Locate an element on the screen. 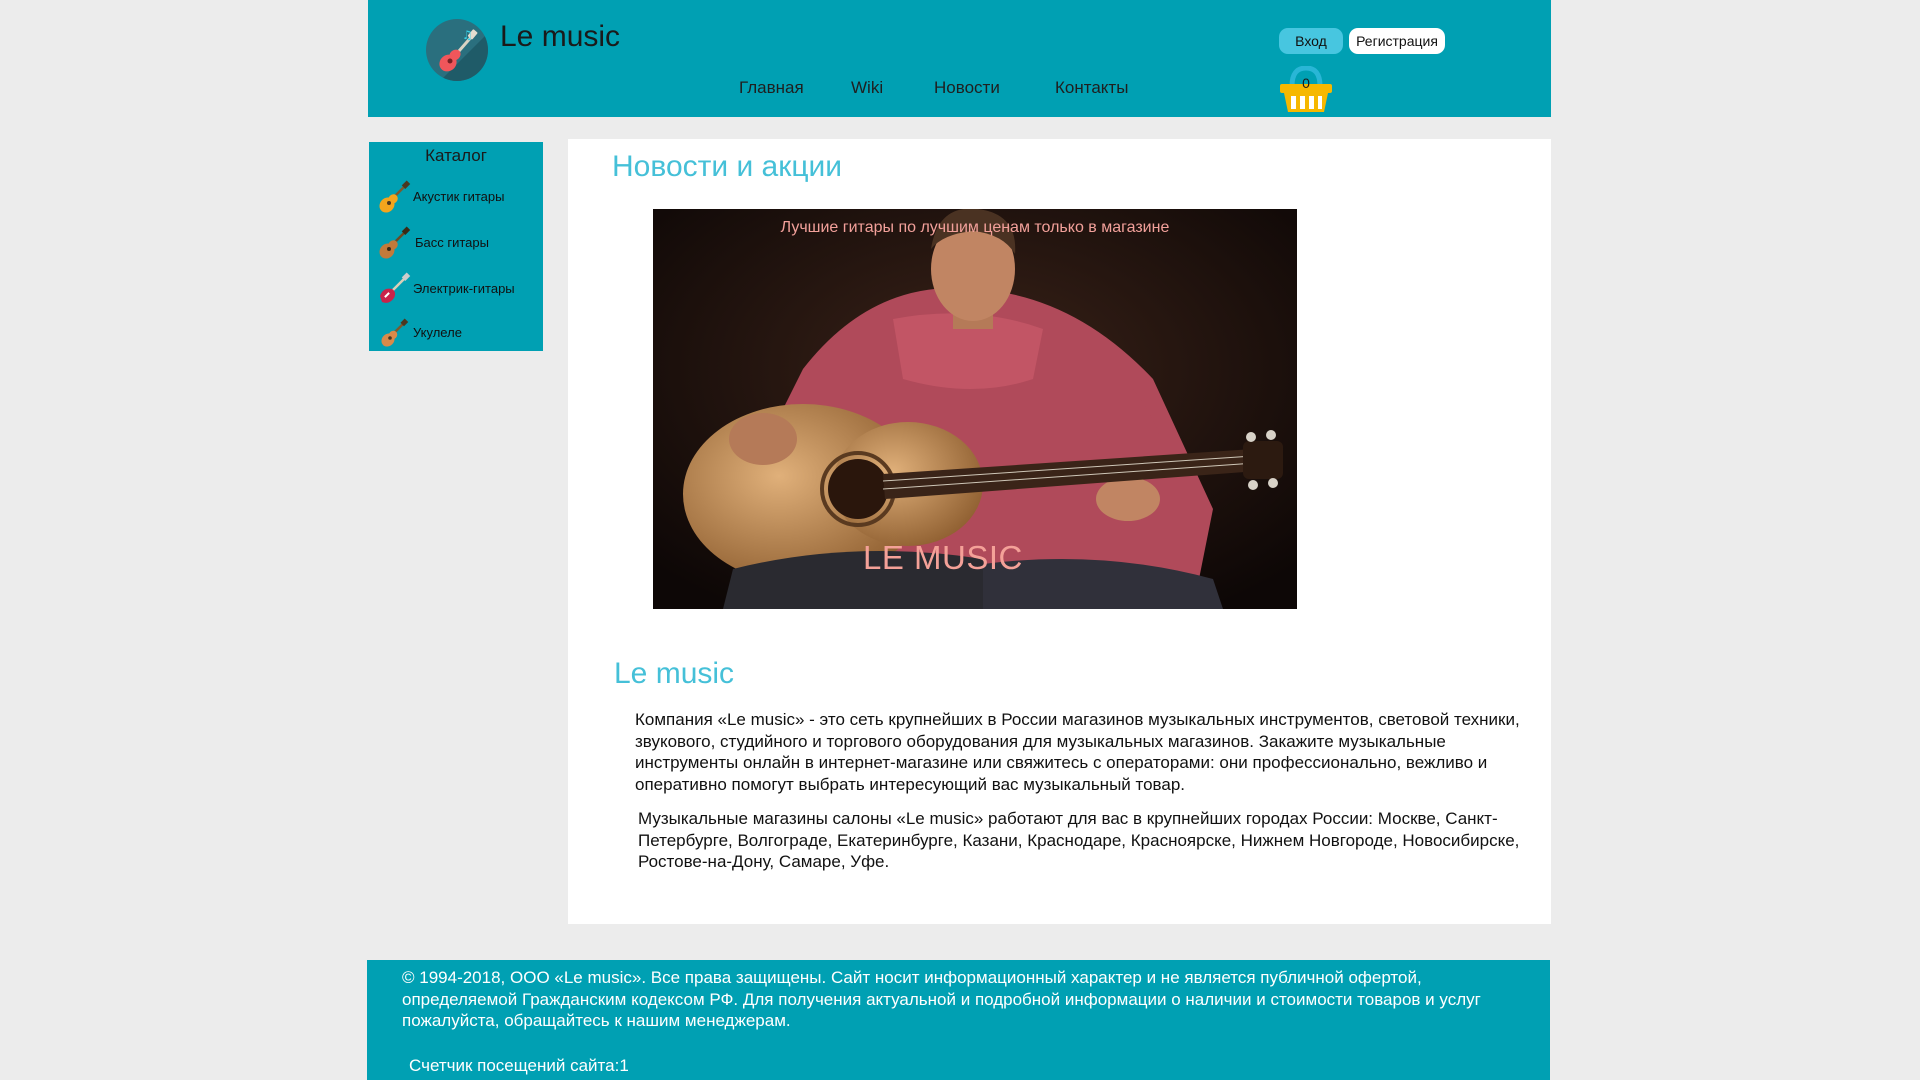 This screenshot has width=1920, height=1080. sidebar-item-acoustic: Акустик гитары is located at coordinates (458, 197).